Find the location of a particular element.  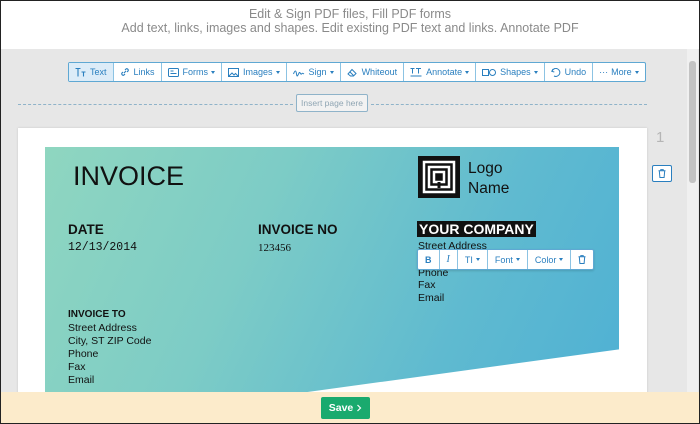

more-button: ··· More is located at coordinates (619, 72).